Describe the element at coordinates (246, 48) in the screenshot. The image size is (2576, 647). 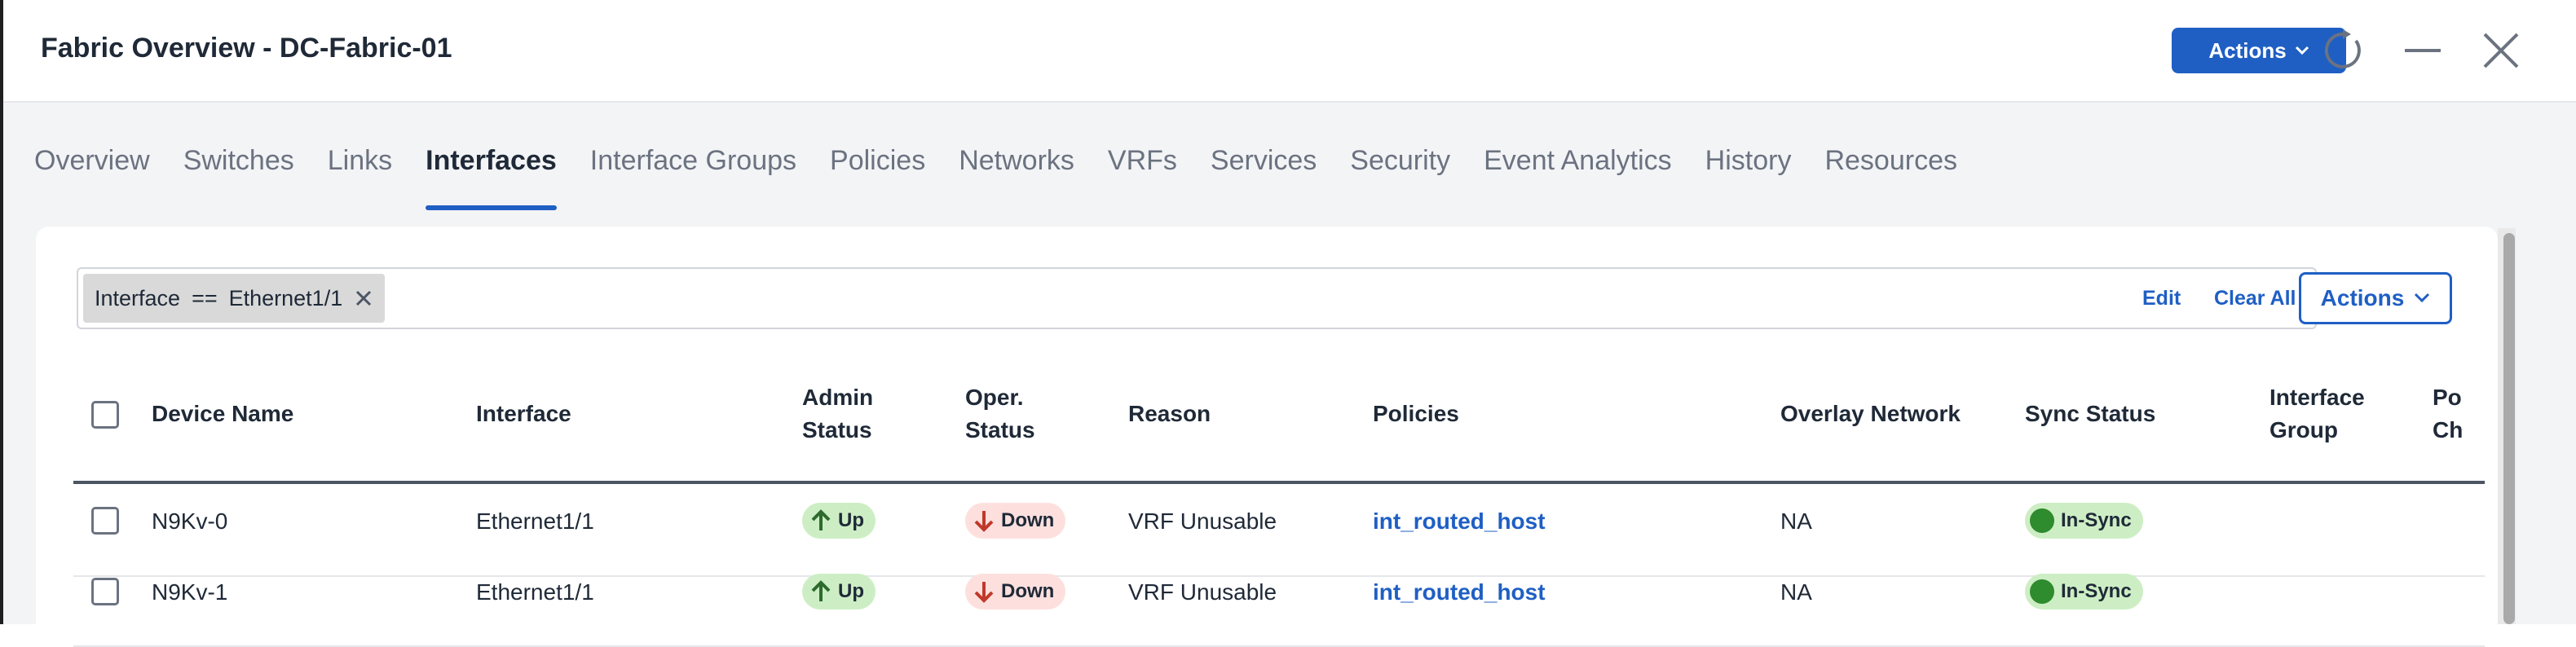
I see `page-title: Fabric Overview - DC-Fabric-01` at that location.